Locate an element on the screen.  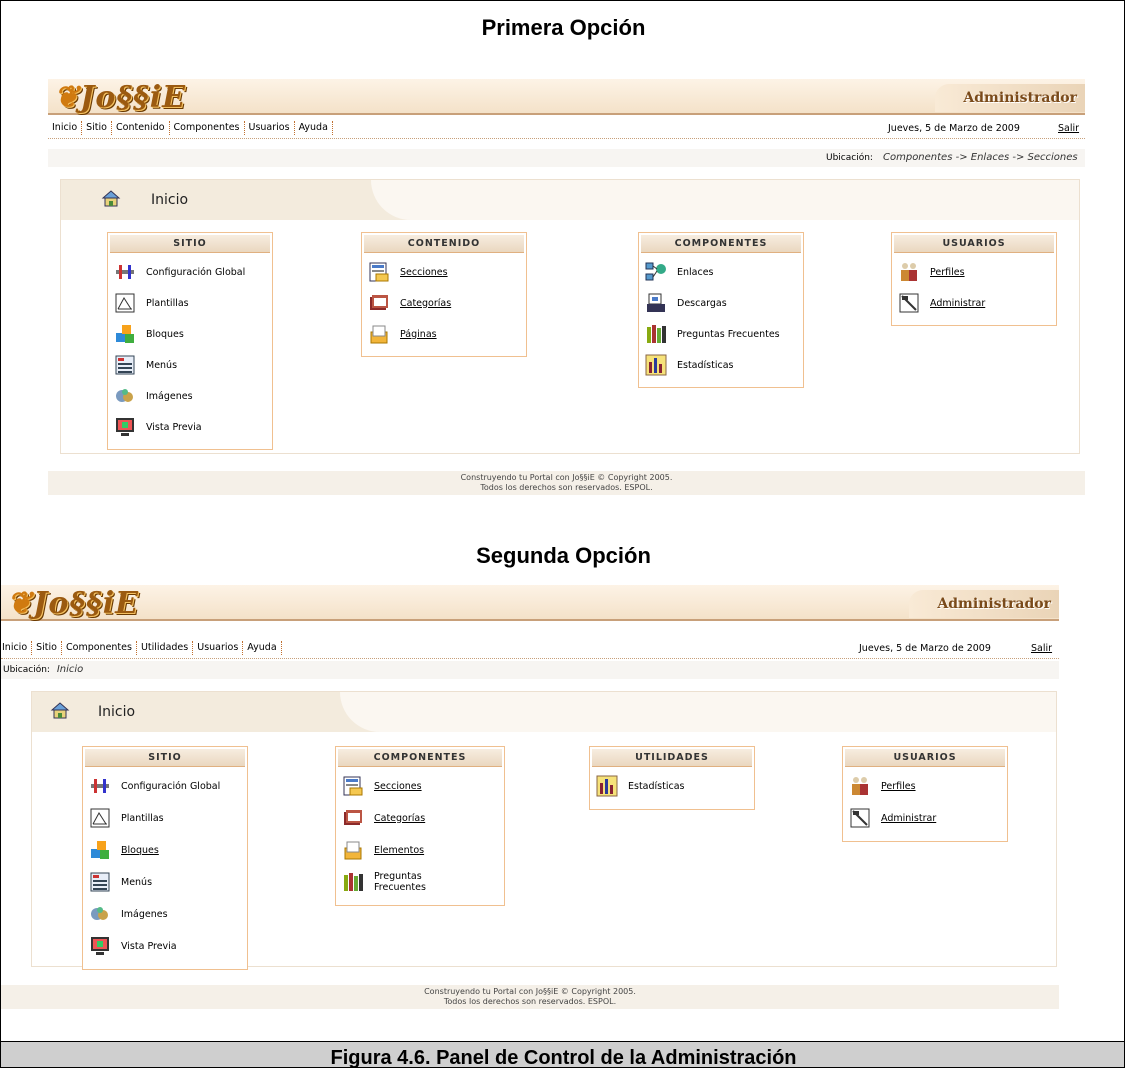
pages-icon is located at coordinates (353, 850).